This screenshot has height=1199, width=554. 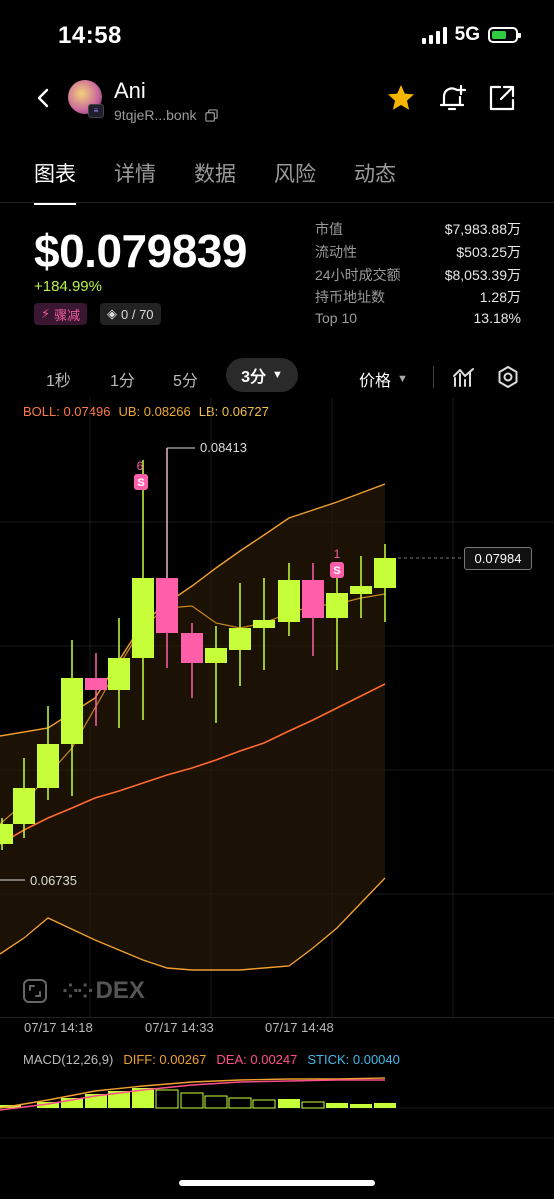 I want to click on pump-badge: ⚡ 骤减, so click(x=61, y=314).